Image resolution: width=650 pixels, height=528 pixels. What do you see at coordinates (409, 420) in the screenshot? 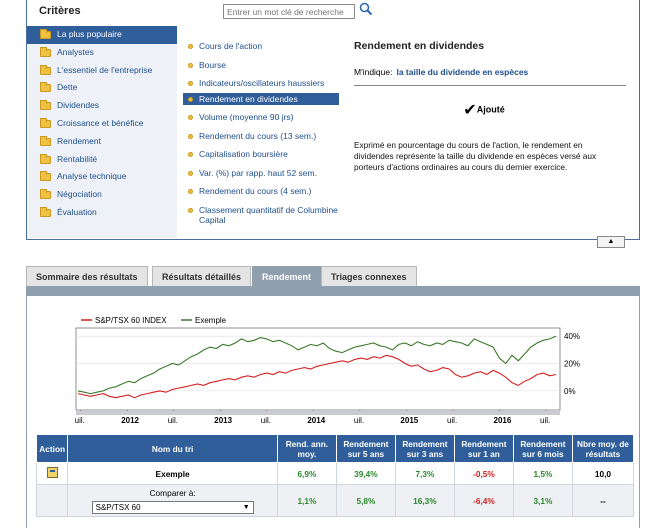
I see `x-tick-label: 2015` at bounding box center [409, 420].